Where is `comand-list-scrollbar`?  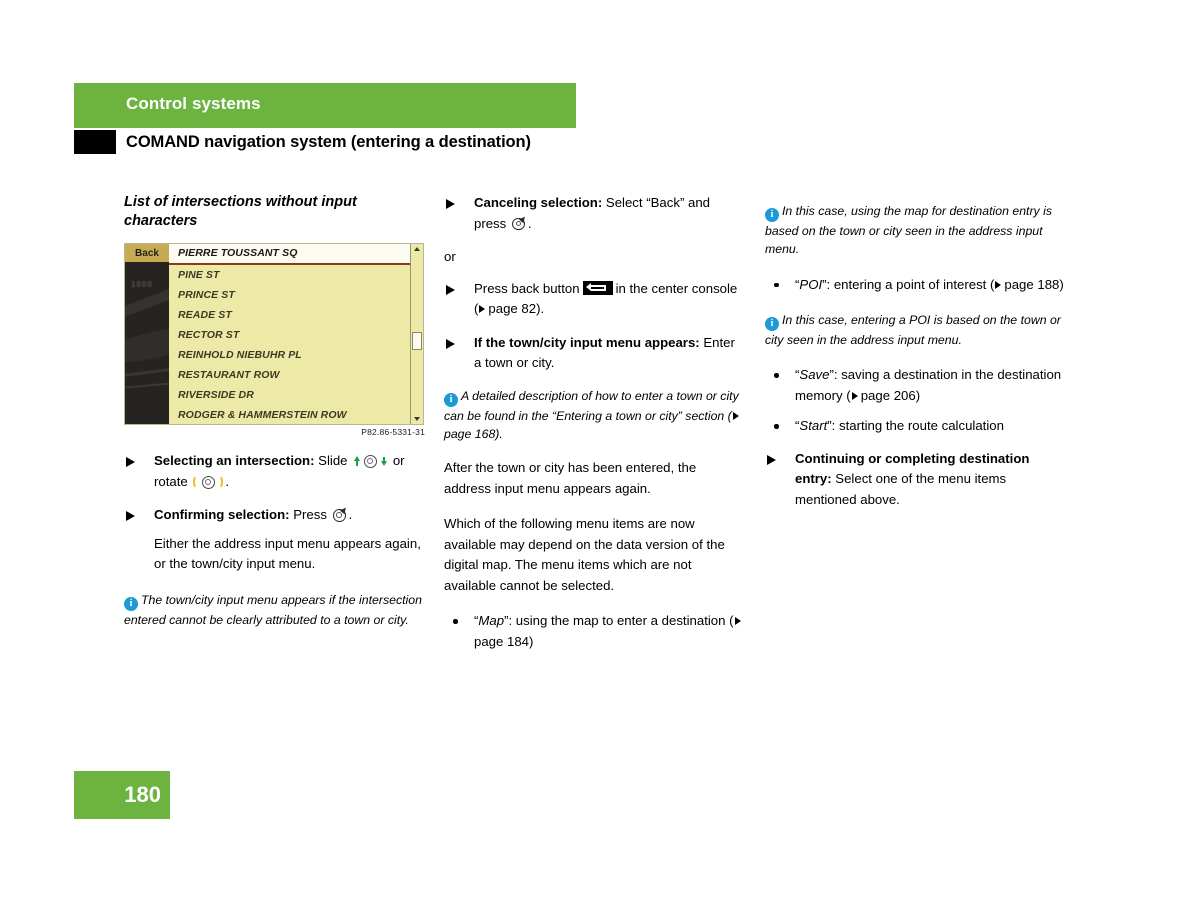 comand-list-scrollbar is located at coordinates (416, 334).